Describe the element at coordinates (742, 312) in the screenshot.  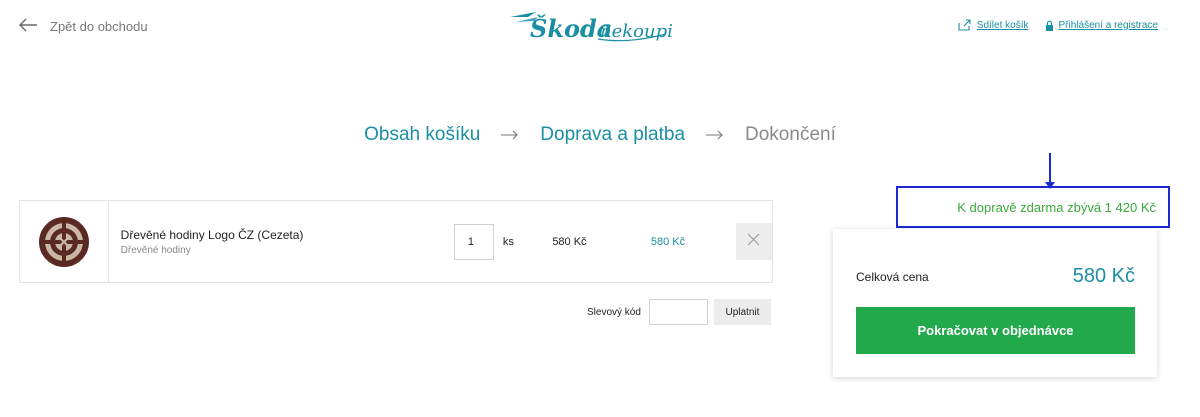
I see `apply-discount-button: Uplatnit` at that location.